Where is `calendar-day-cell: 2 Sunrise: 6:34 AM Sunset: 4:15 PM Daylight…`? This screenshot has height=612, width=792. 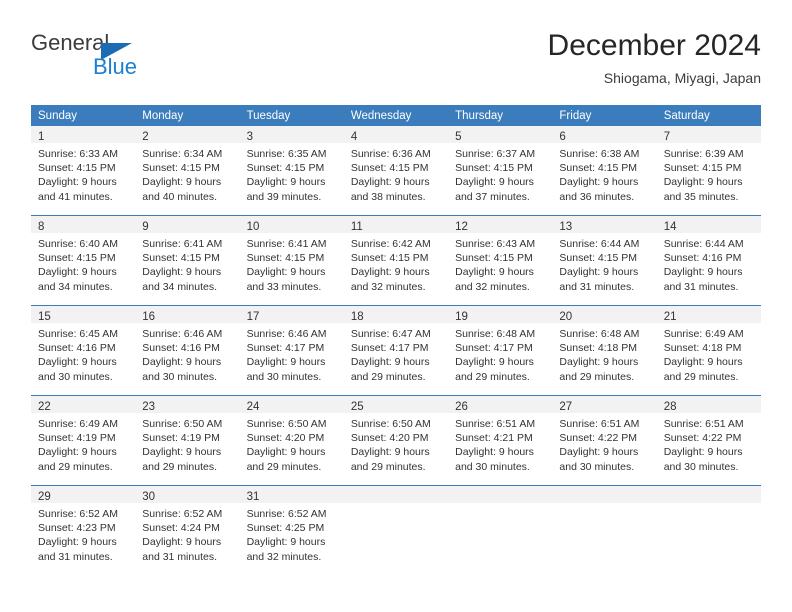
calendar-day-cell: 2 Sunrise: 6:34 AM Sunset: 4:15 PM Daylight… is located at coordinates (187, 171).